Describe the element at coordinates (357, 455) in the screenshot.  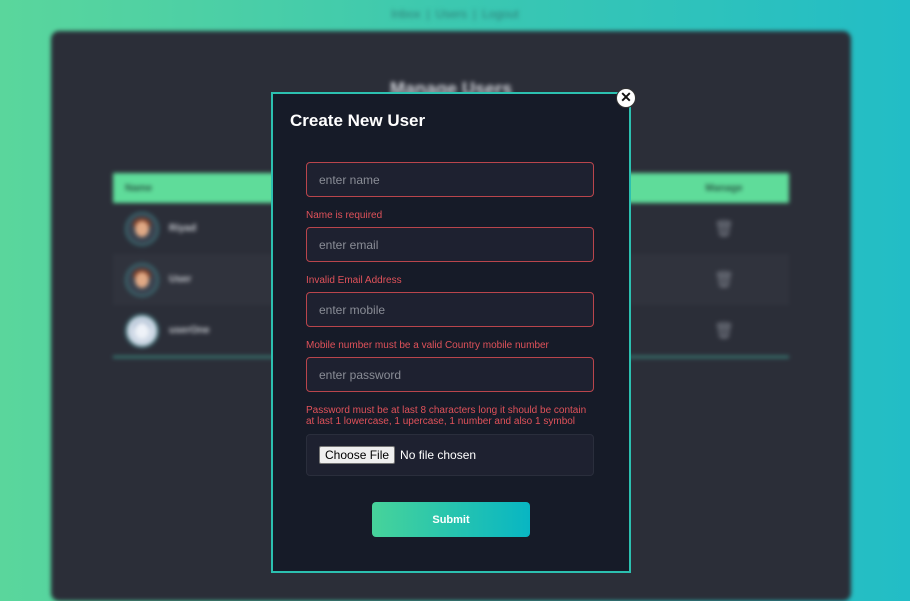
I see `choose-file-button: Choose File` at that location.